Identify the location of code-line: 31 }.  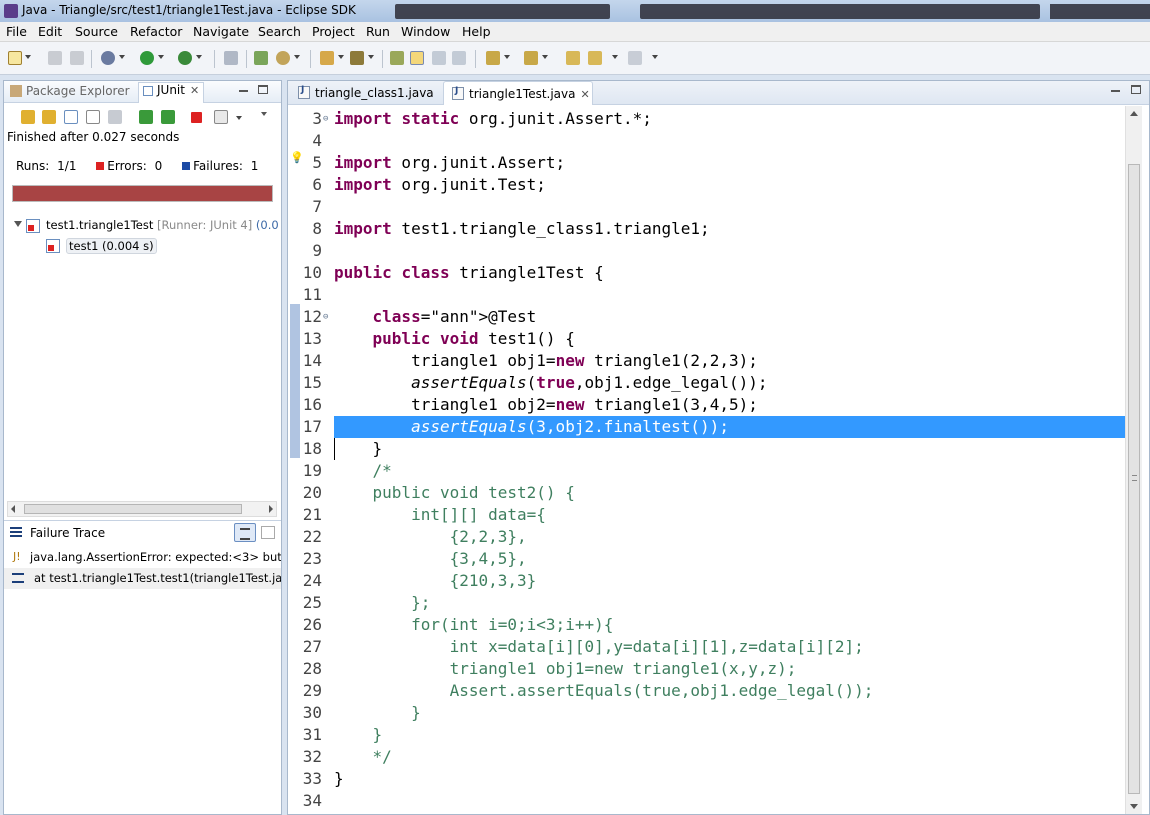
(706, 735).